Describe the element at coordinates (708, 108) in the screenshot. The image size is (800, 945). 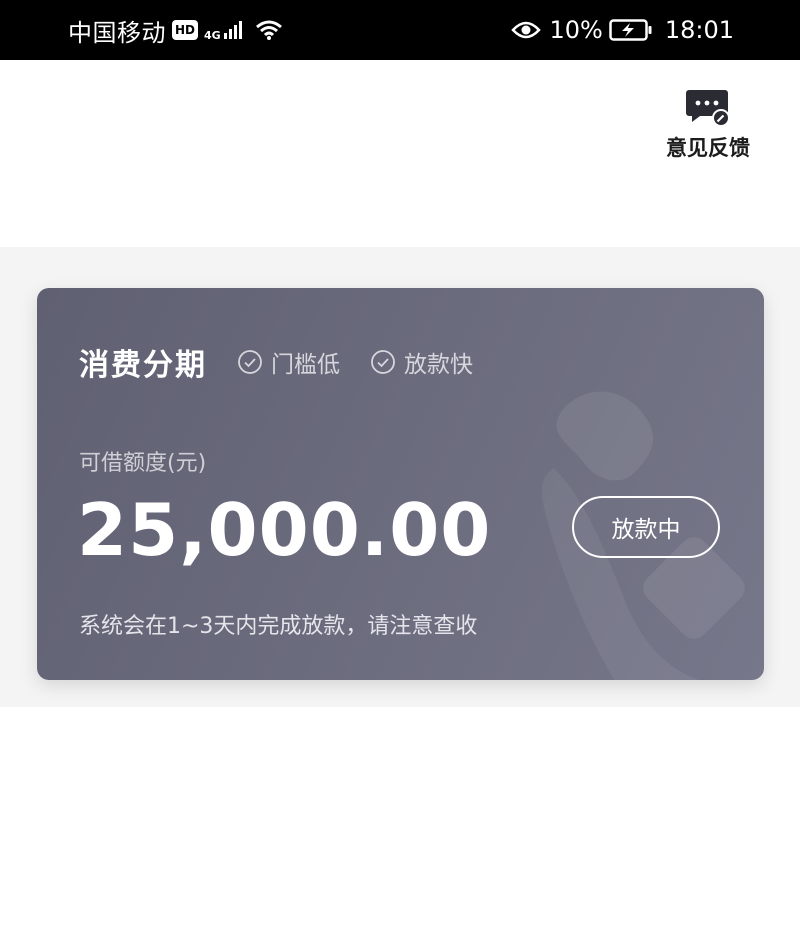
I see `feedback-chat-icon` at that location.